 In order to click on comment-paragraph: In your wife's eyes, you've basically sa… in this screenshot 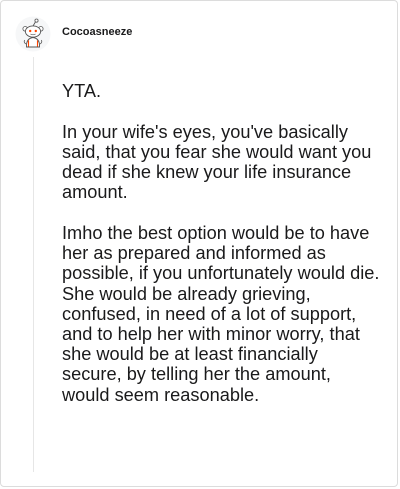, I will do `click(217, 162)`.